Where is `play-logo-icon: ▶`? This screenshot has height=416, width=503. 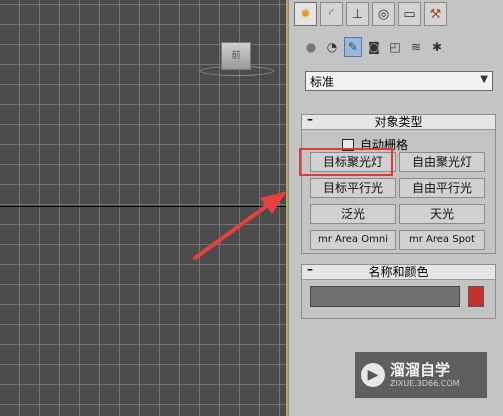
play-logo-icon: ▶ is located at coordinates (373, 375).